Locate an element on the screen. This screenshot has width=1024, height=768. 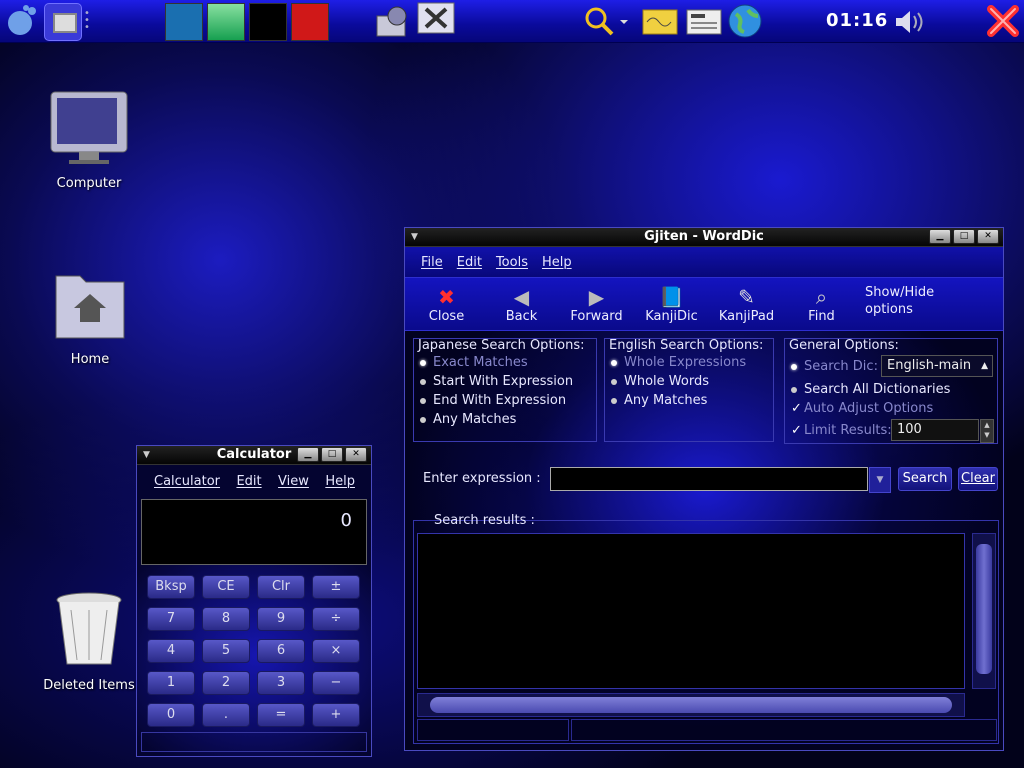
menu-view: View is located at coordinates (293, 481).